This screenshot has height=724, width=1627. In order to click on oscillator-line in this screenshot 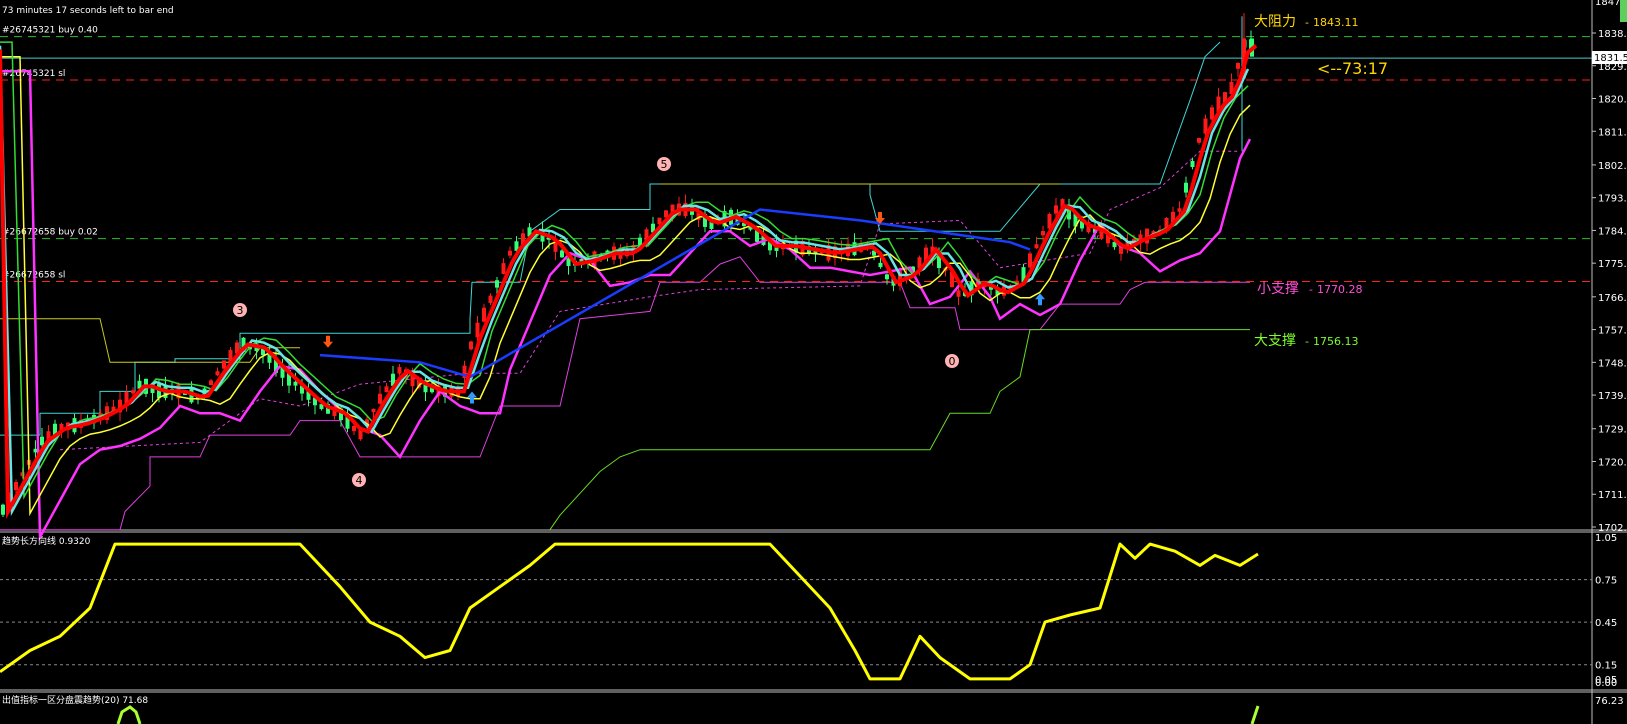, I will do `click(629, 611)`.